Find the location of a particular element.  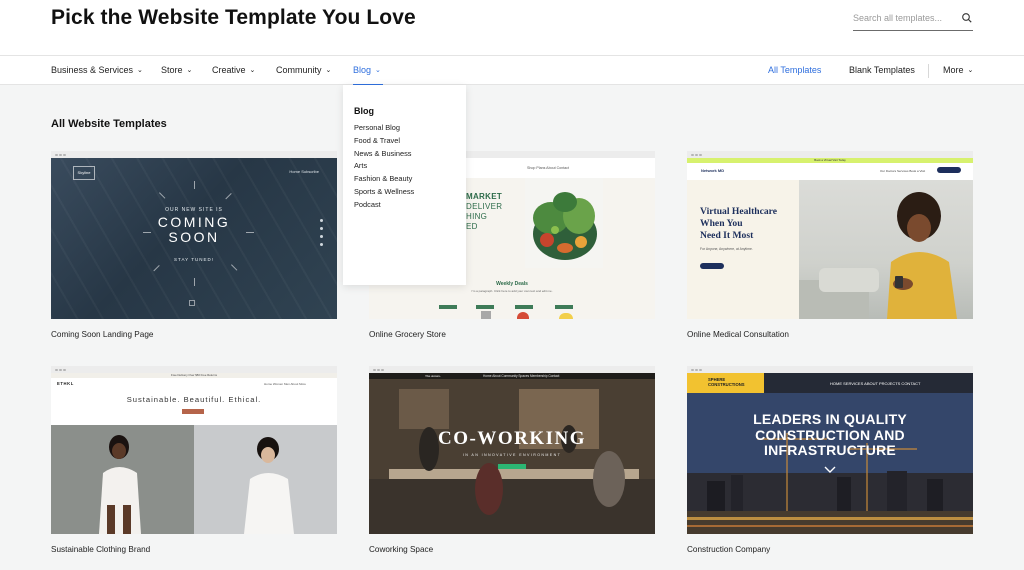

vegetables-image is located at coordinates (564, 223).